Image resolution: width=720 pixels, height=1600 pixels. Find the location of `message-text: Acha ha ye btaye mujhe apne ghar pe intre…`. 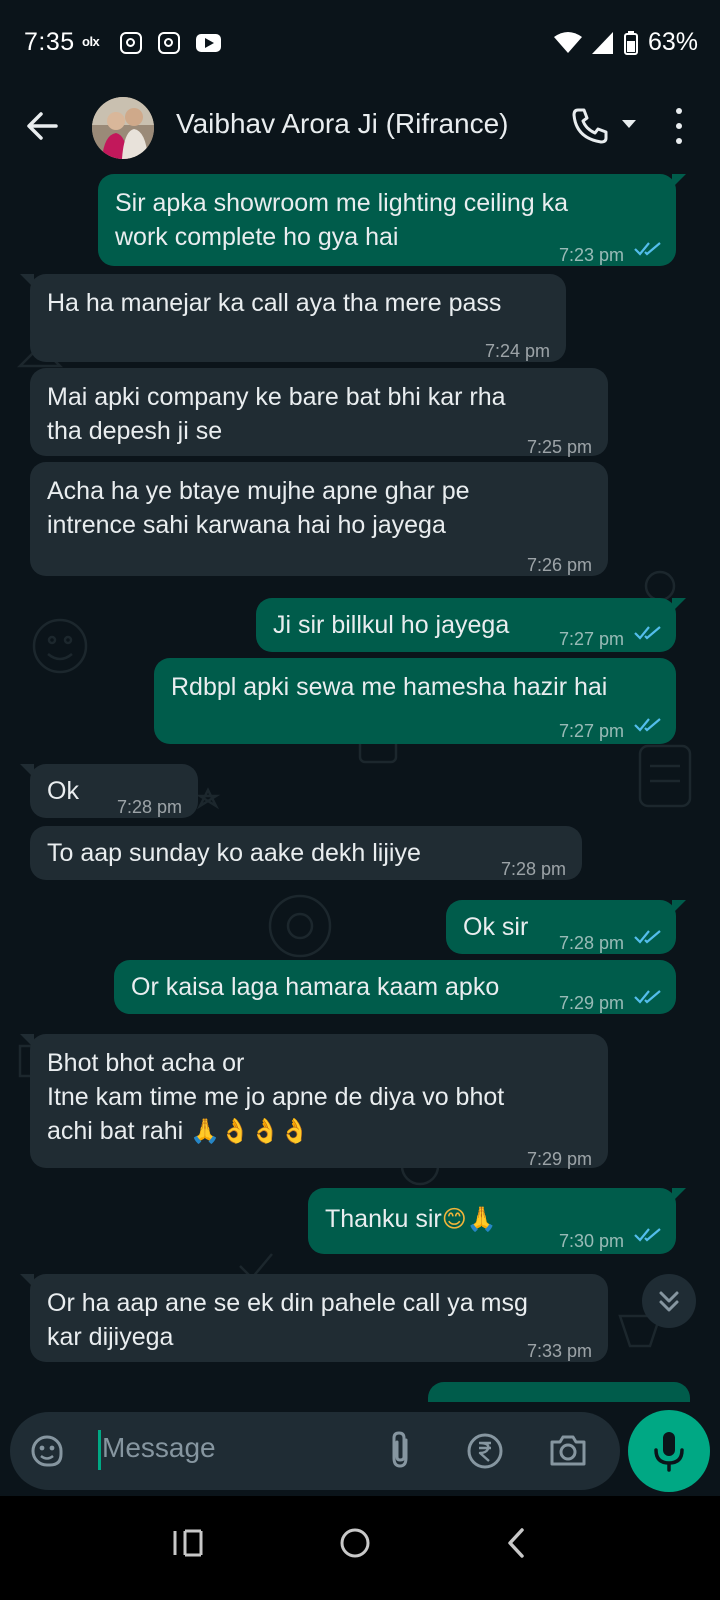

message-text: Acha ha ye btaye mujhe apne ghar pe intre… is located at coordinates (258, 508).